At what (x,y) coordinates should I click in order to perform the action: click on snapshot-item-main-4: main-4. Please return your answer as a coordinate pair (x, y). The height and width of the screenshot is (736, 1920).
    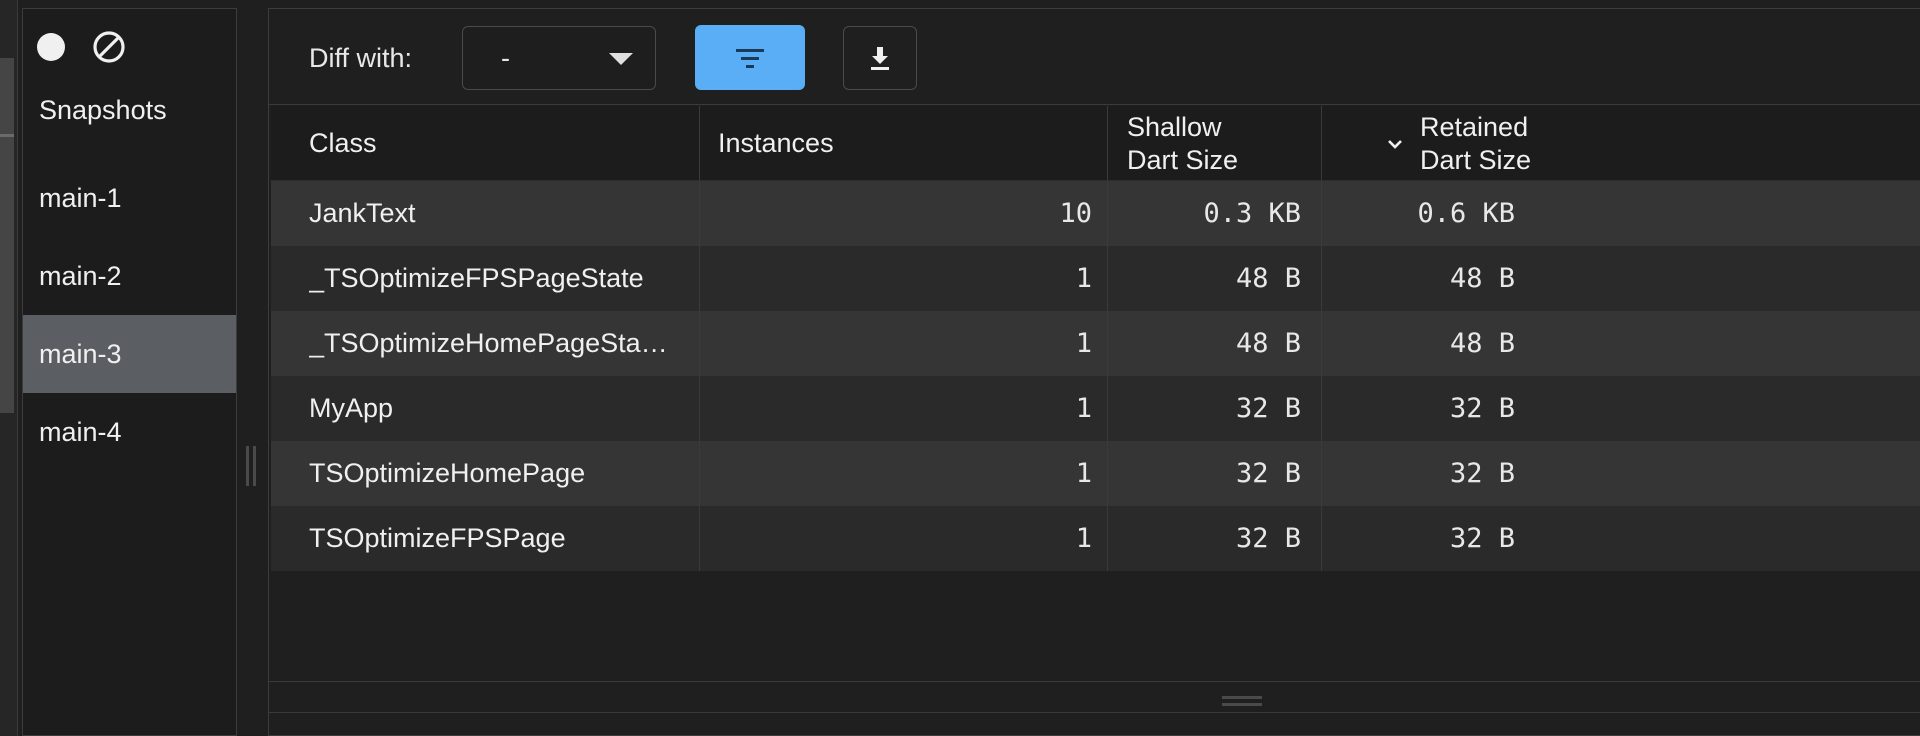
    Looking at the image, I should click on (129, 432).